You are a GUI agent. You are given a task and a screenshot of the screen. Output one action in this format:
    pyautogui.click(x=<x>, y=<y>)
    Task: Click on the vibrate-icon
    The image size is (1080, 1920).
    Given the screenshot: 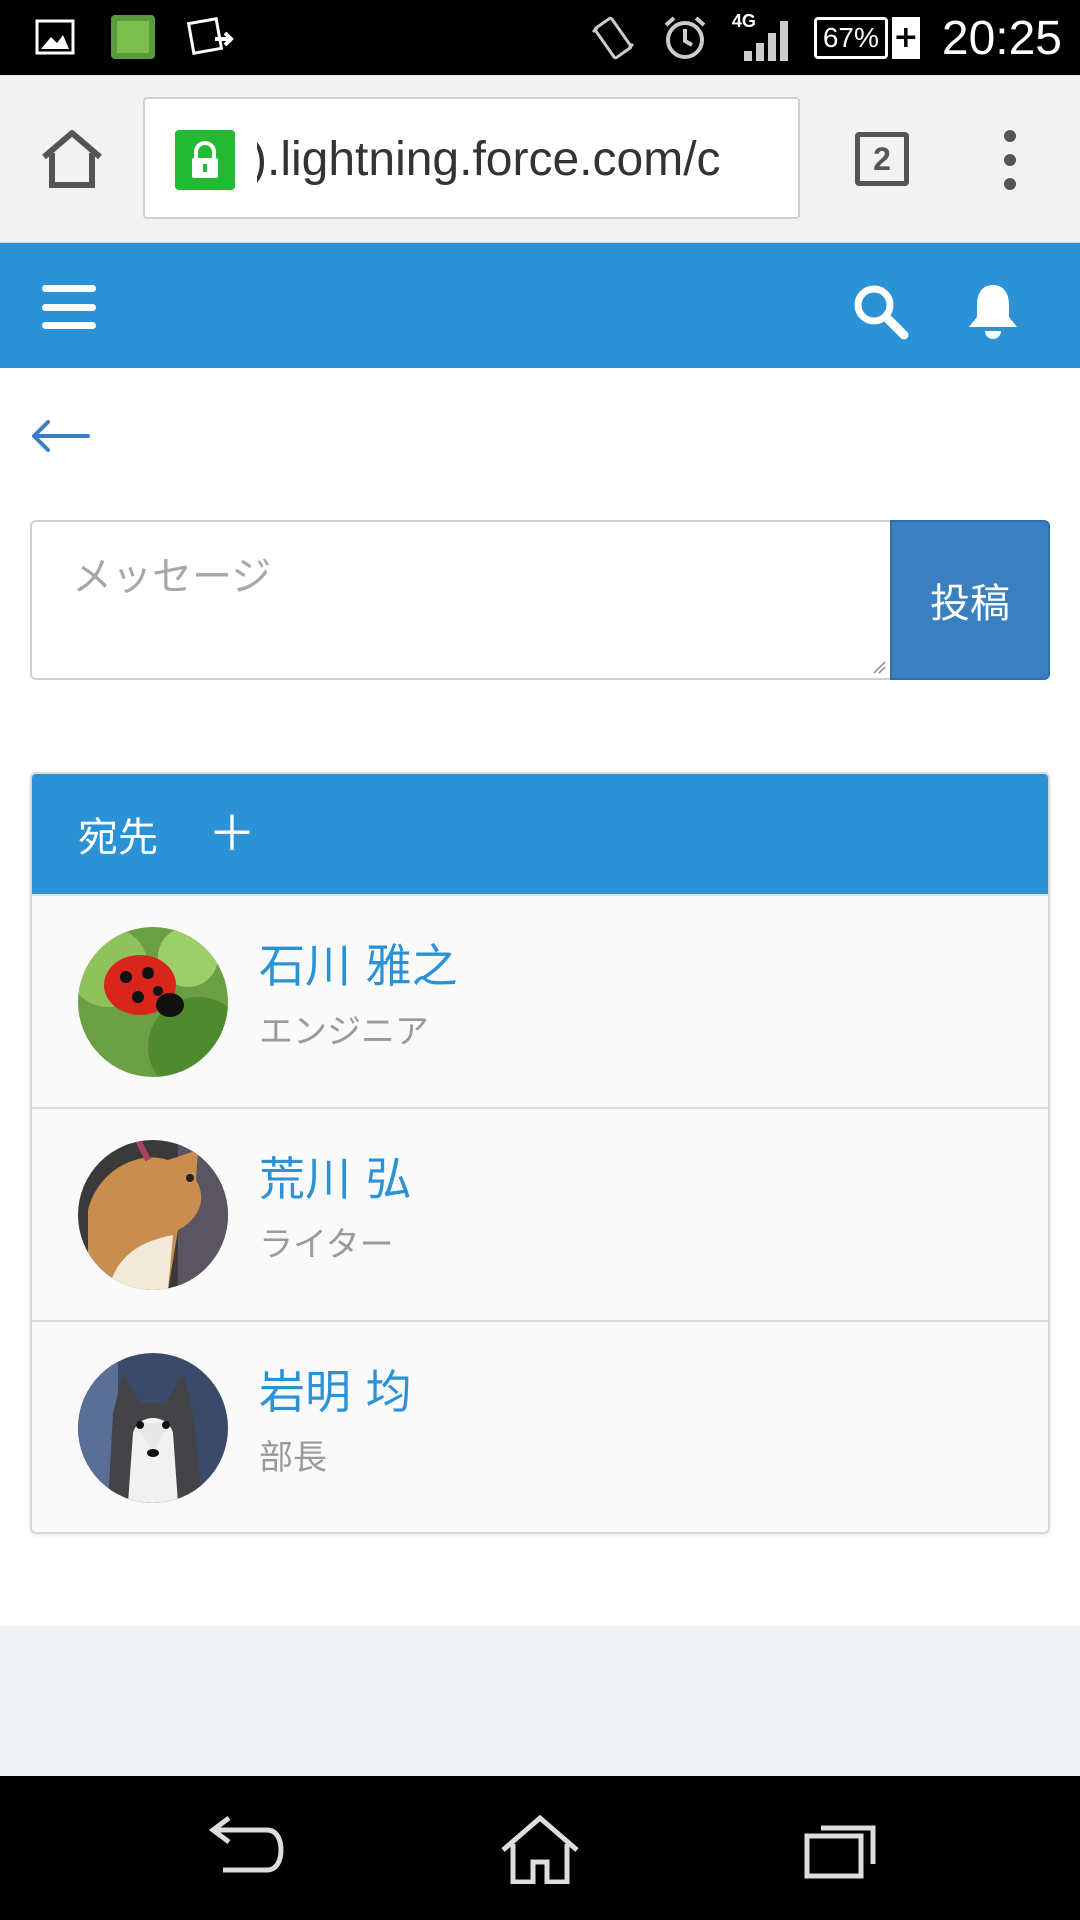 What is the action you would take?
    pyautogui.click(x=613, y=38)
    